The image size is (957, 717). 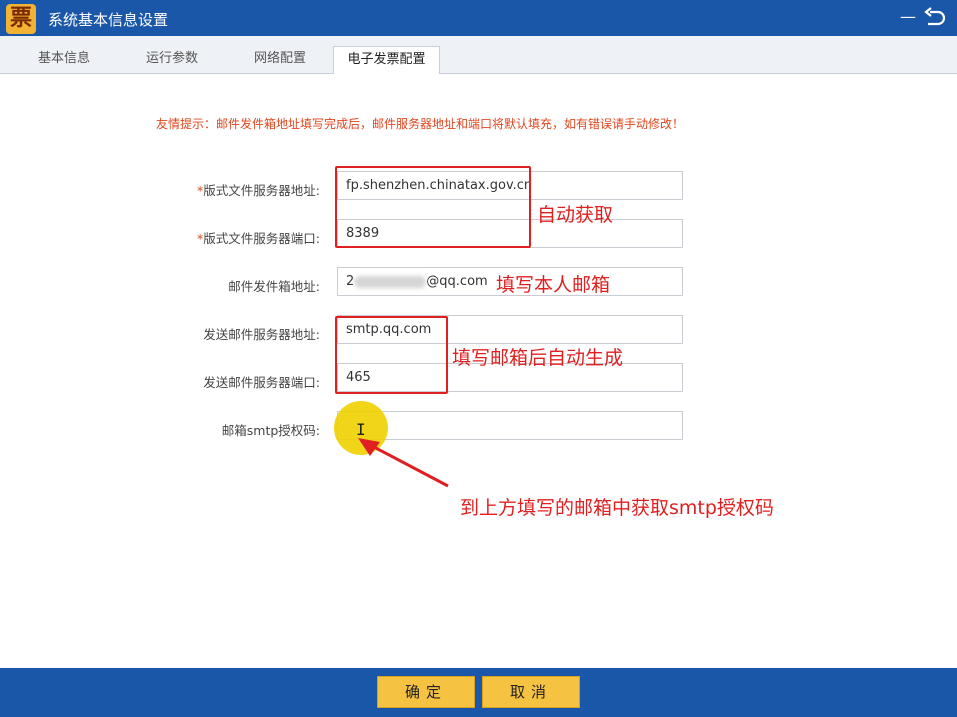 What do you see at coordinates (258, 190) in the screenshot?
I see `layout-server-address-label: *版式文件服务器地址:` at bounding box center [258, 190].